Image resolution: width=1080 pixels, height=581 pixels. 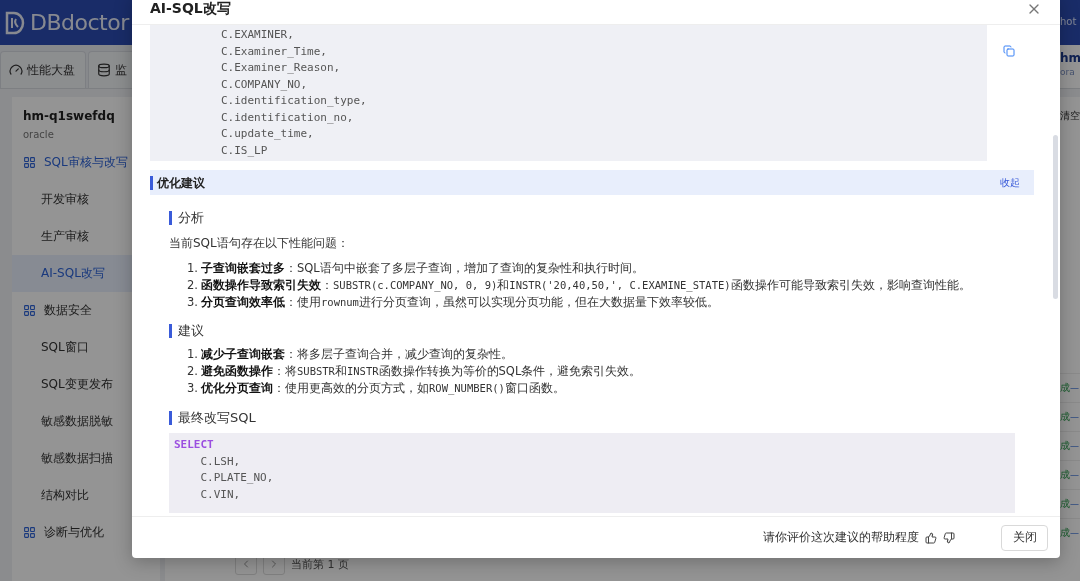 What do you see at coordinates (1069, 21) in the screenshot?
I see `header-text: hot` at bounding box center [1069, 21].